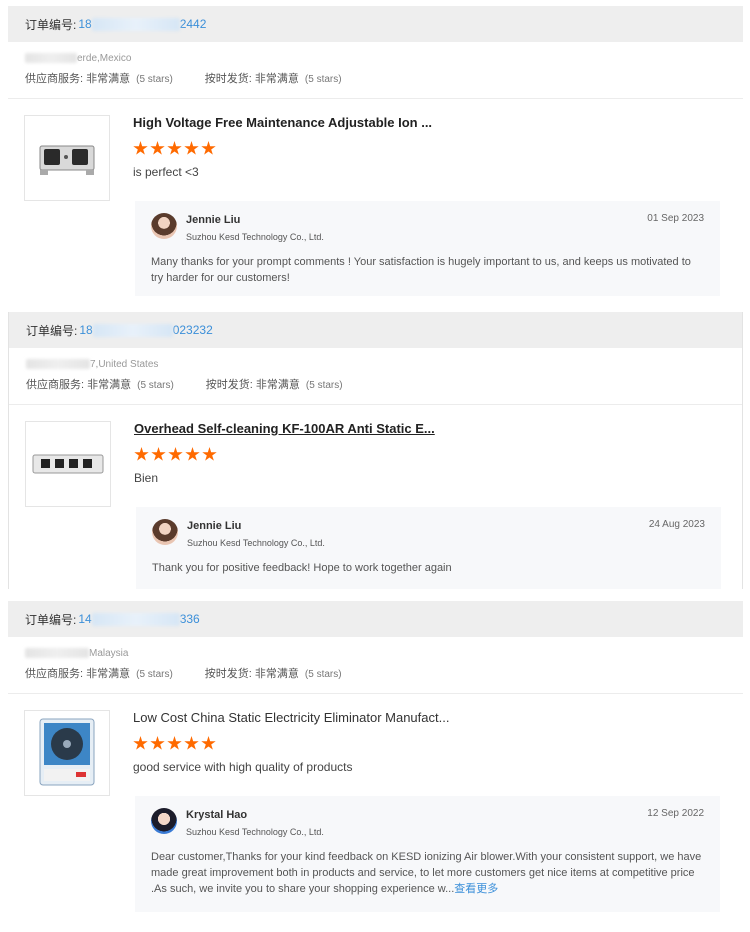 Image resolution: width=750 pixels, height=932 pixels. I want to click on ionizer-bar-product-icon, so click(68, 464).